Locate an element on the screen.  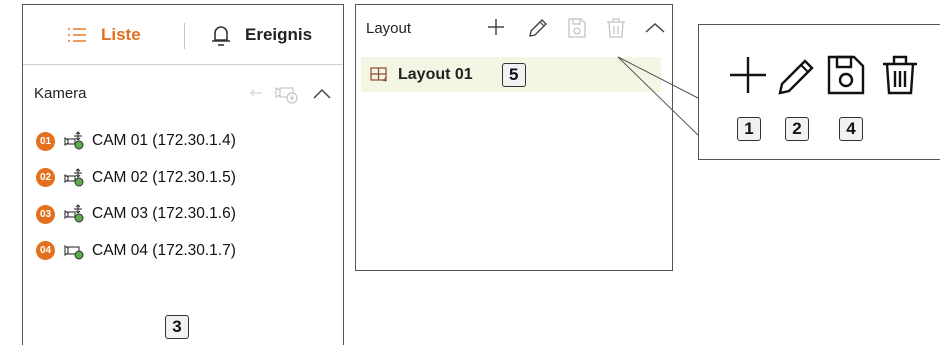
callout-number-2: 2 is located at coordinates (797, 129).